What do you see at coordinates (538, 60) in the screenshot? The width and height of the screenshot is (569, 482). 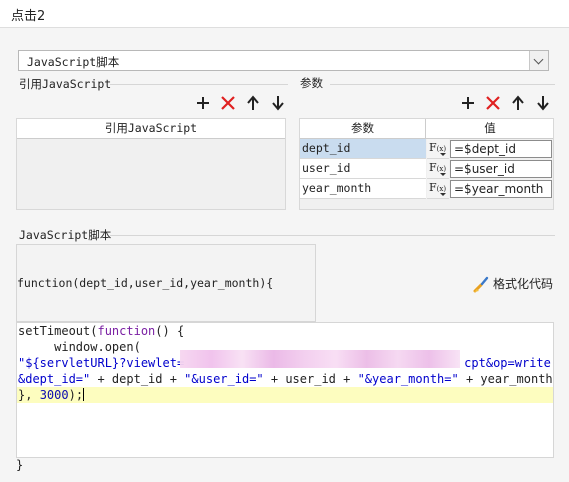 I see `chevron-down-icon` at bounding box center [538, 60].